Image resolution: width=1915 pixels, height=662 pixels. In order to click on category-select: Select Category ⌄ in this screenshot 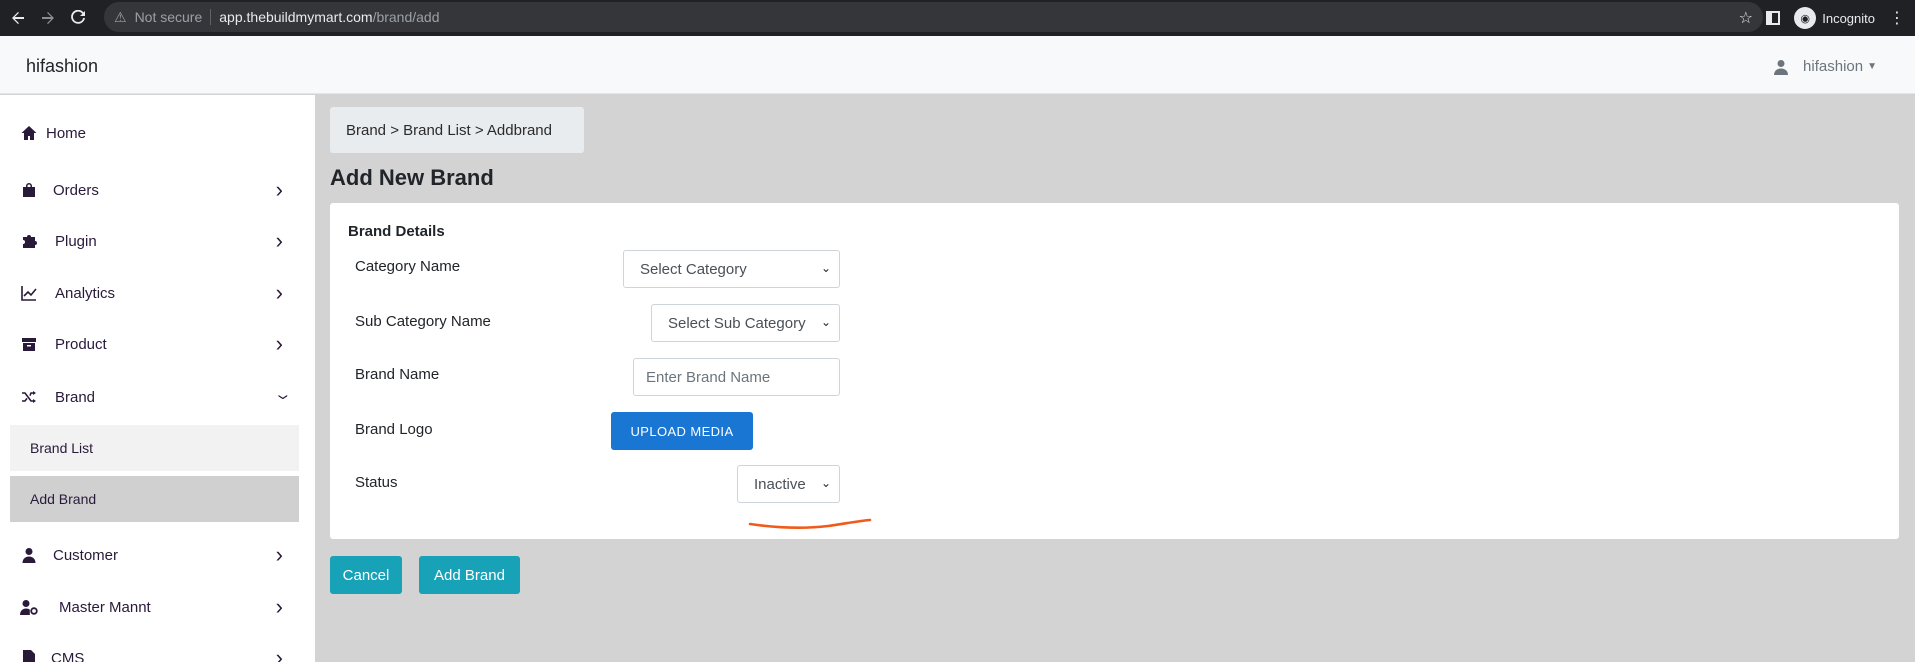, I will do `click(731, 269)`.